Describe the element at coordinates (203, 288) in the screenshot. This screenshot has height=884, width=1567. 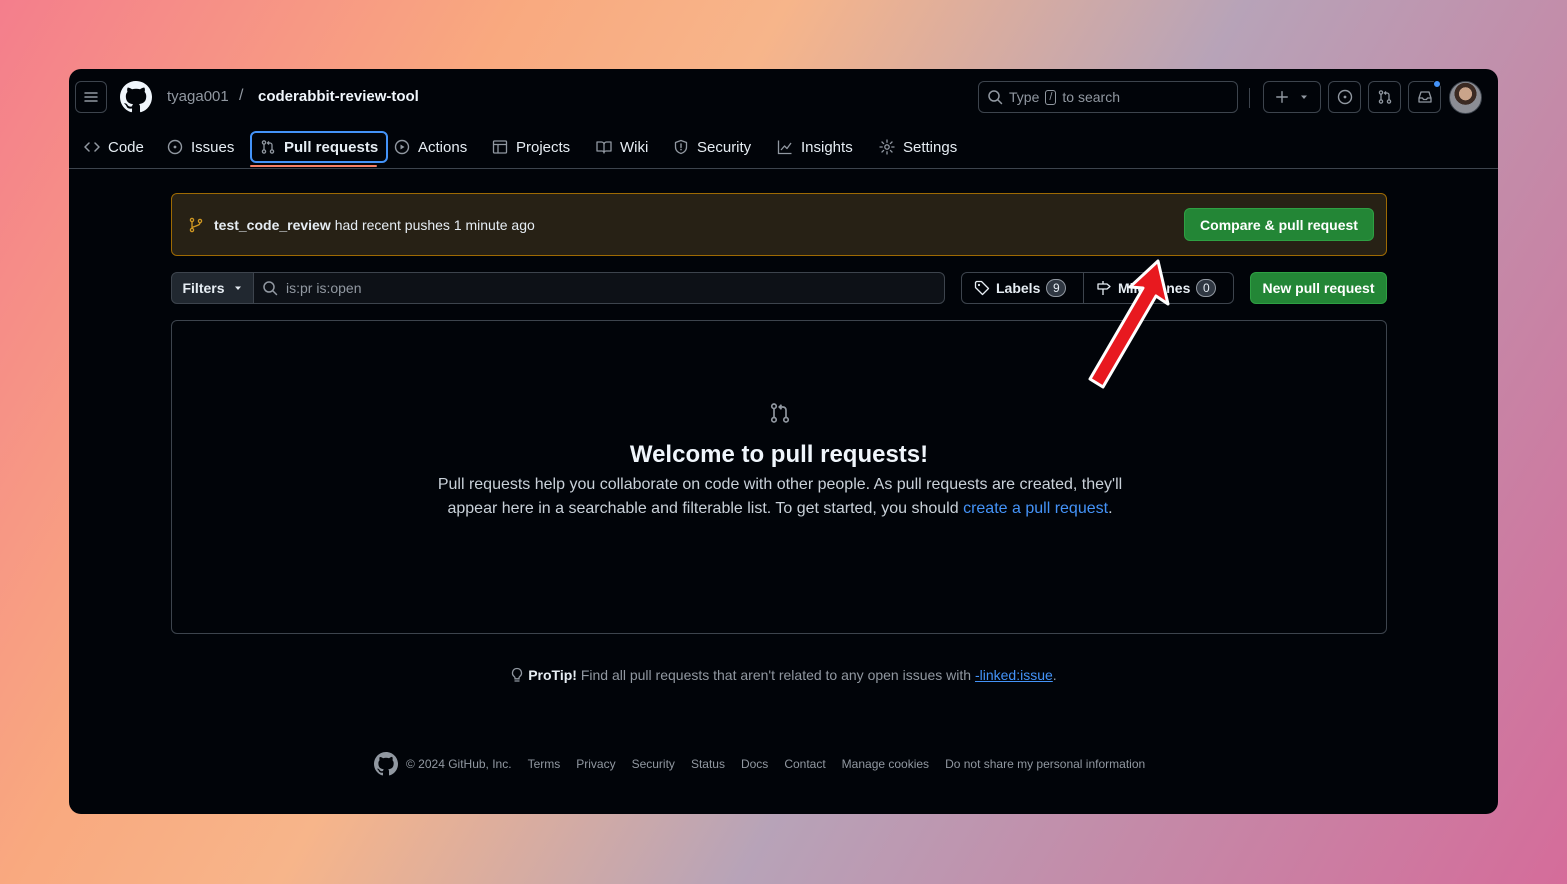
I see `filters-label: Filters` at that location.